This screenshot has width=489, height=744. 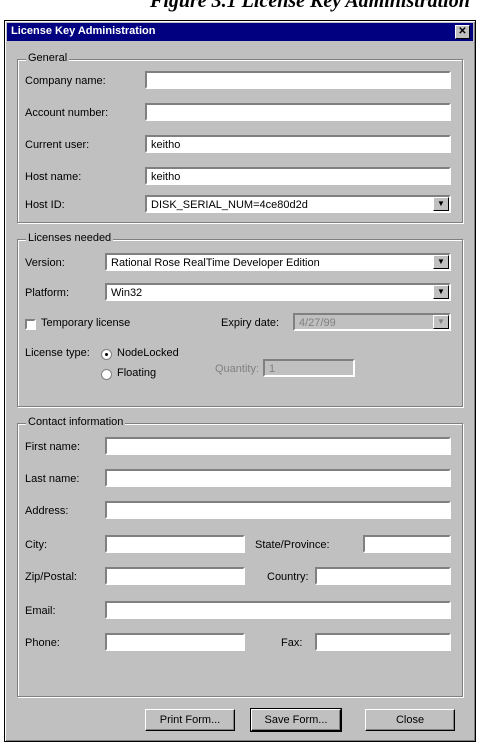 I want to click on quantity-field: 1, so click(x=309, y=368).